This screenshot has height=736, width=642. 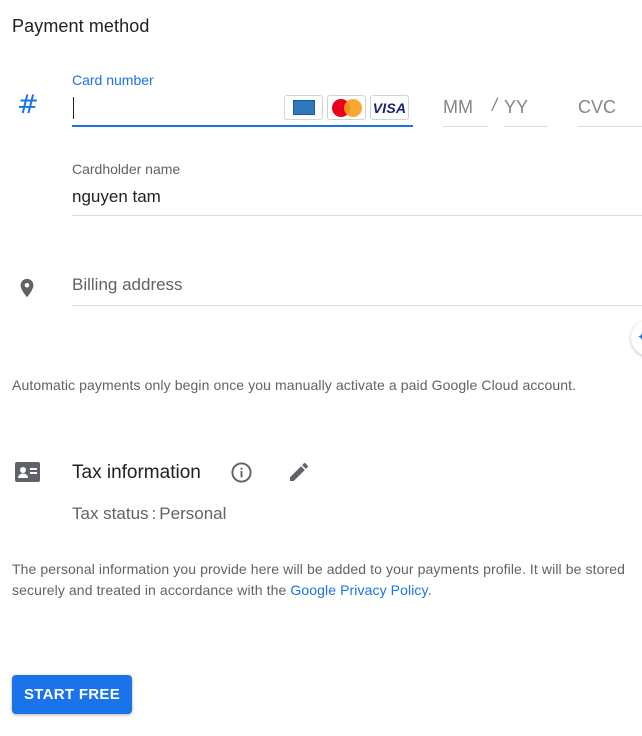 I want to click on cvc-input: CVC, so click(x=610, y=109).